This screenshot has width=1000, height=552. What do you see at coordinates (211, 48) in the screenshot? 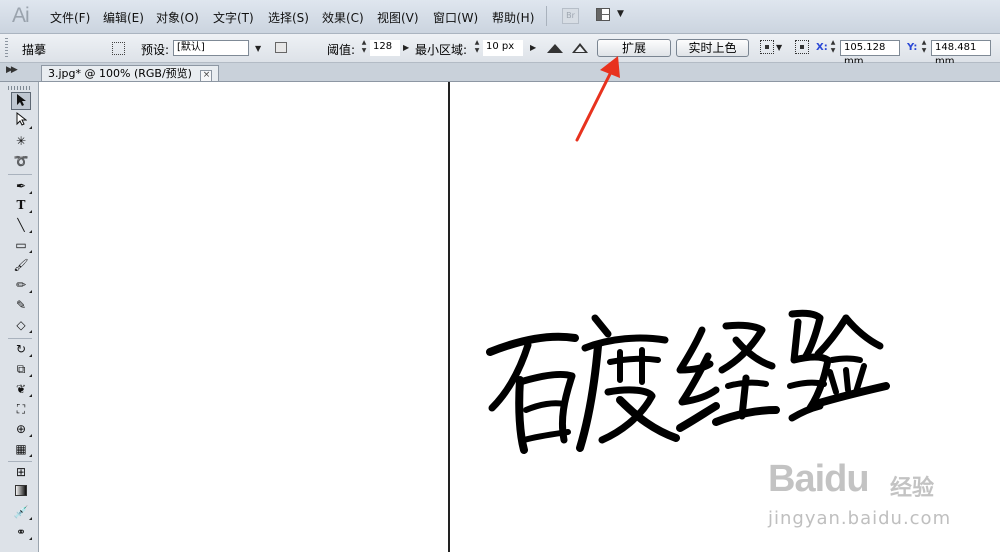
I see `preset-select: [默认]` at bounding box center [211, 48].